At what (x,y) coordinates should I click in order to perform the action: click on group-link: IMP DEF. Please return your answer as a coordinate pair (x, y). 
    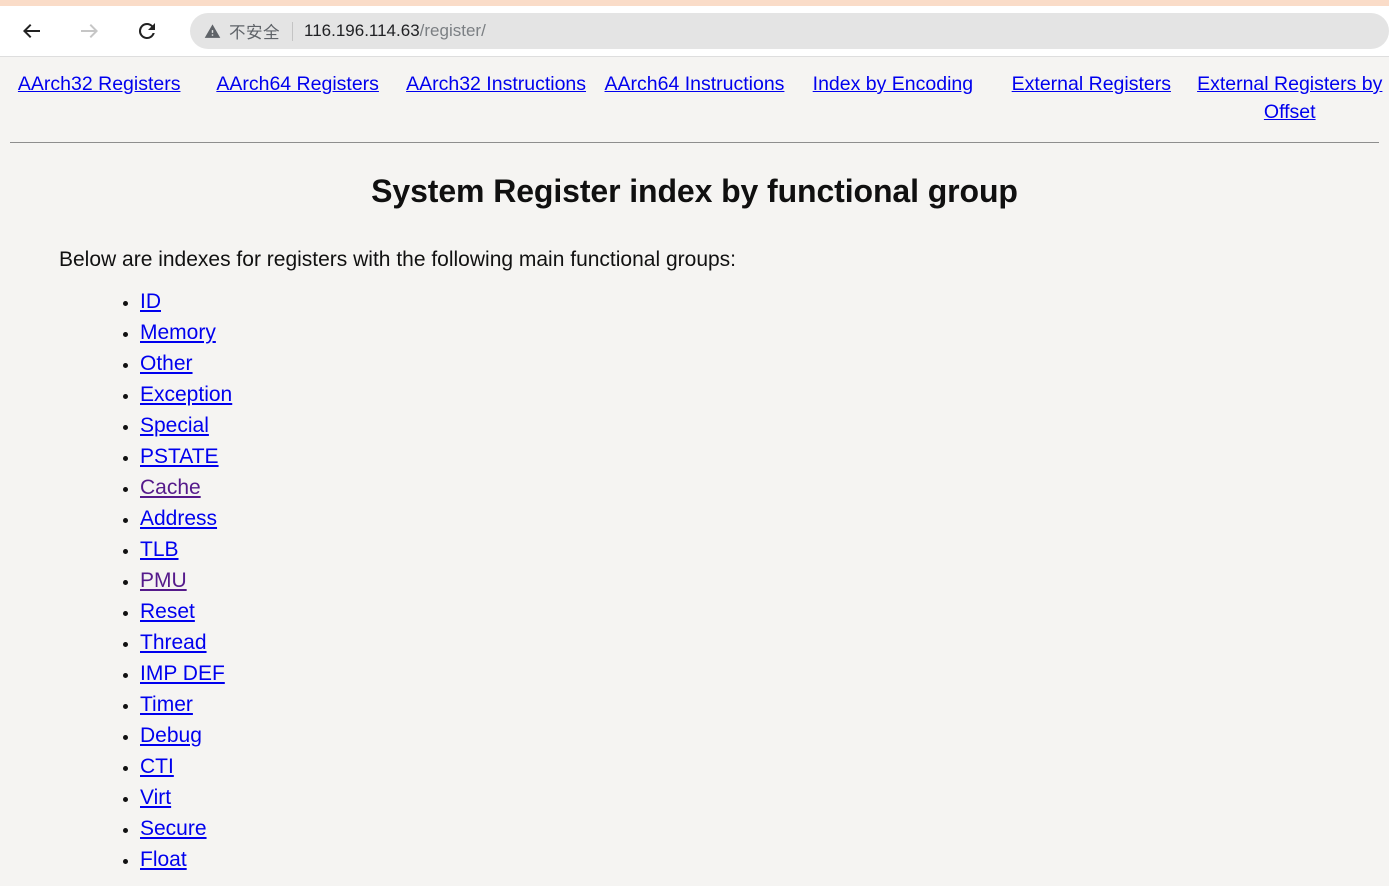
    Looking at the image, I should click on (182, 673).